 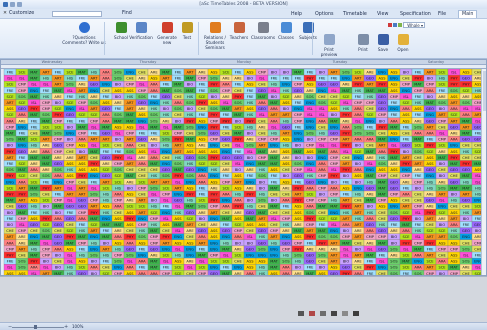 What do you see at coordinates (243, 299) in the screenshot?
I see `unscheduled-cards-panel` at bounding box center [243, 299].